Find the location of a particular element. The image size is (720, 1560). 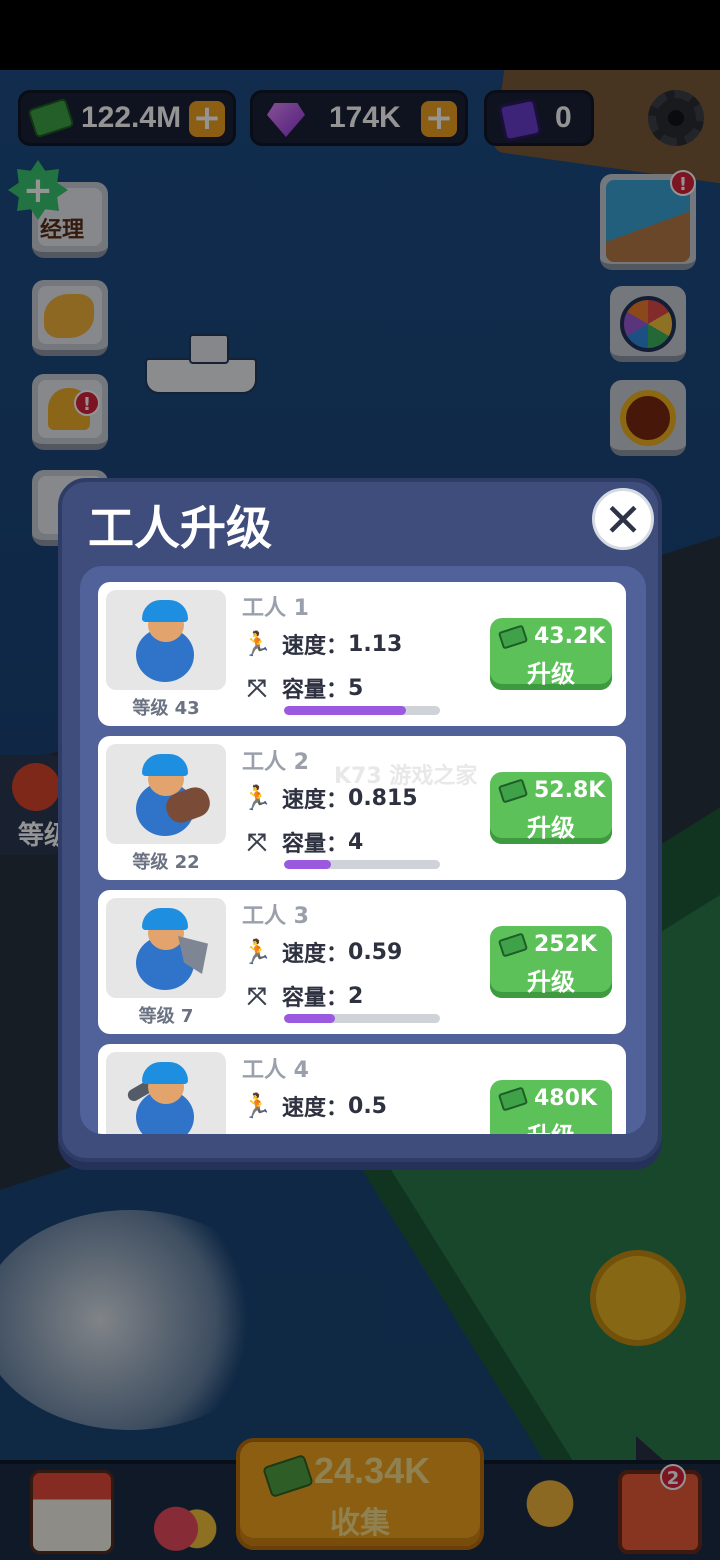

worker-name: 工人 3 is located at coordinates (275, 916).